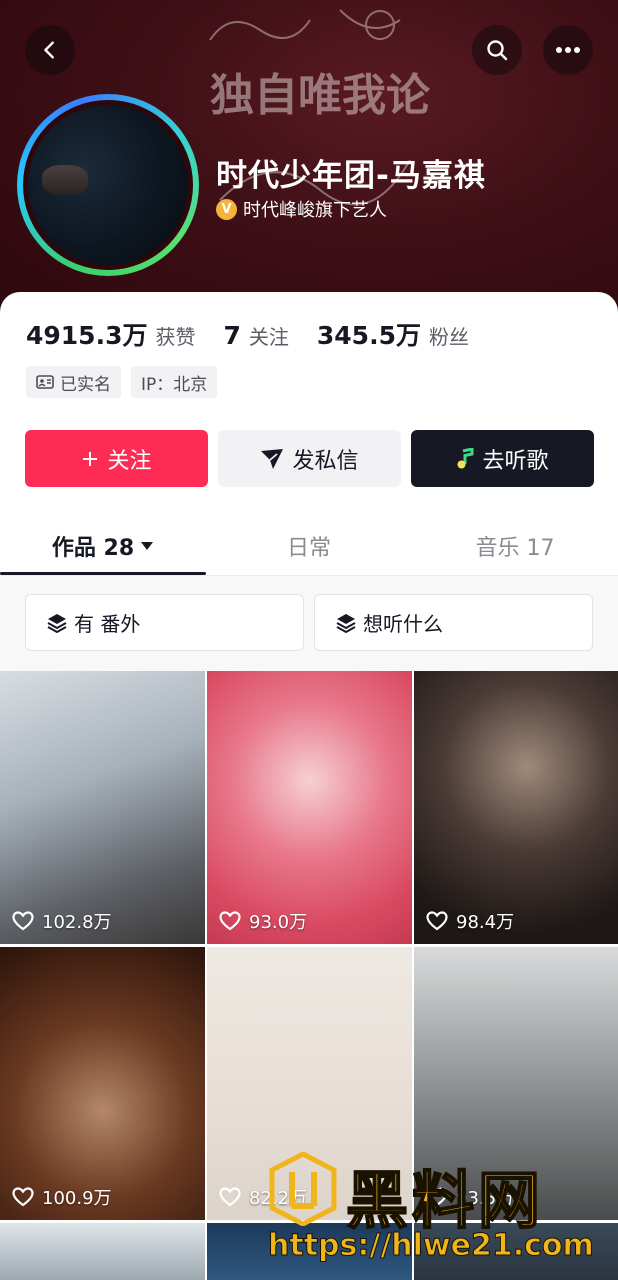 The width and height of the screenshot is (618, 1280). Describe the element at coordinates (107, 624) in the screenshot. I see `collection-chip-extras-label: 有 番外` at that location.